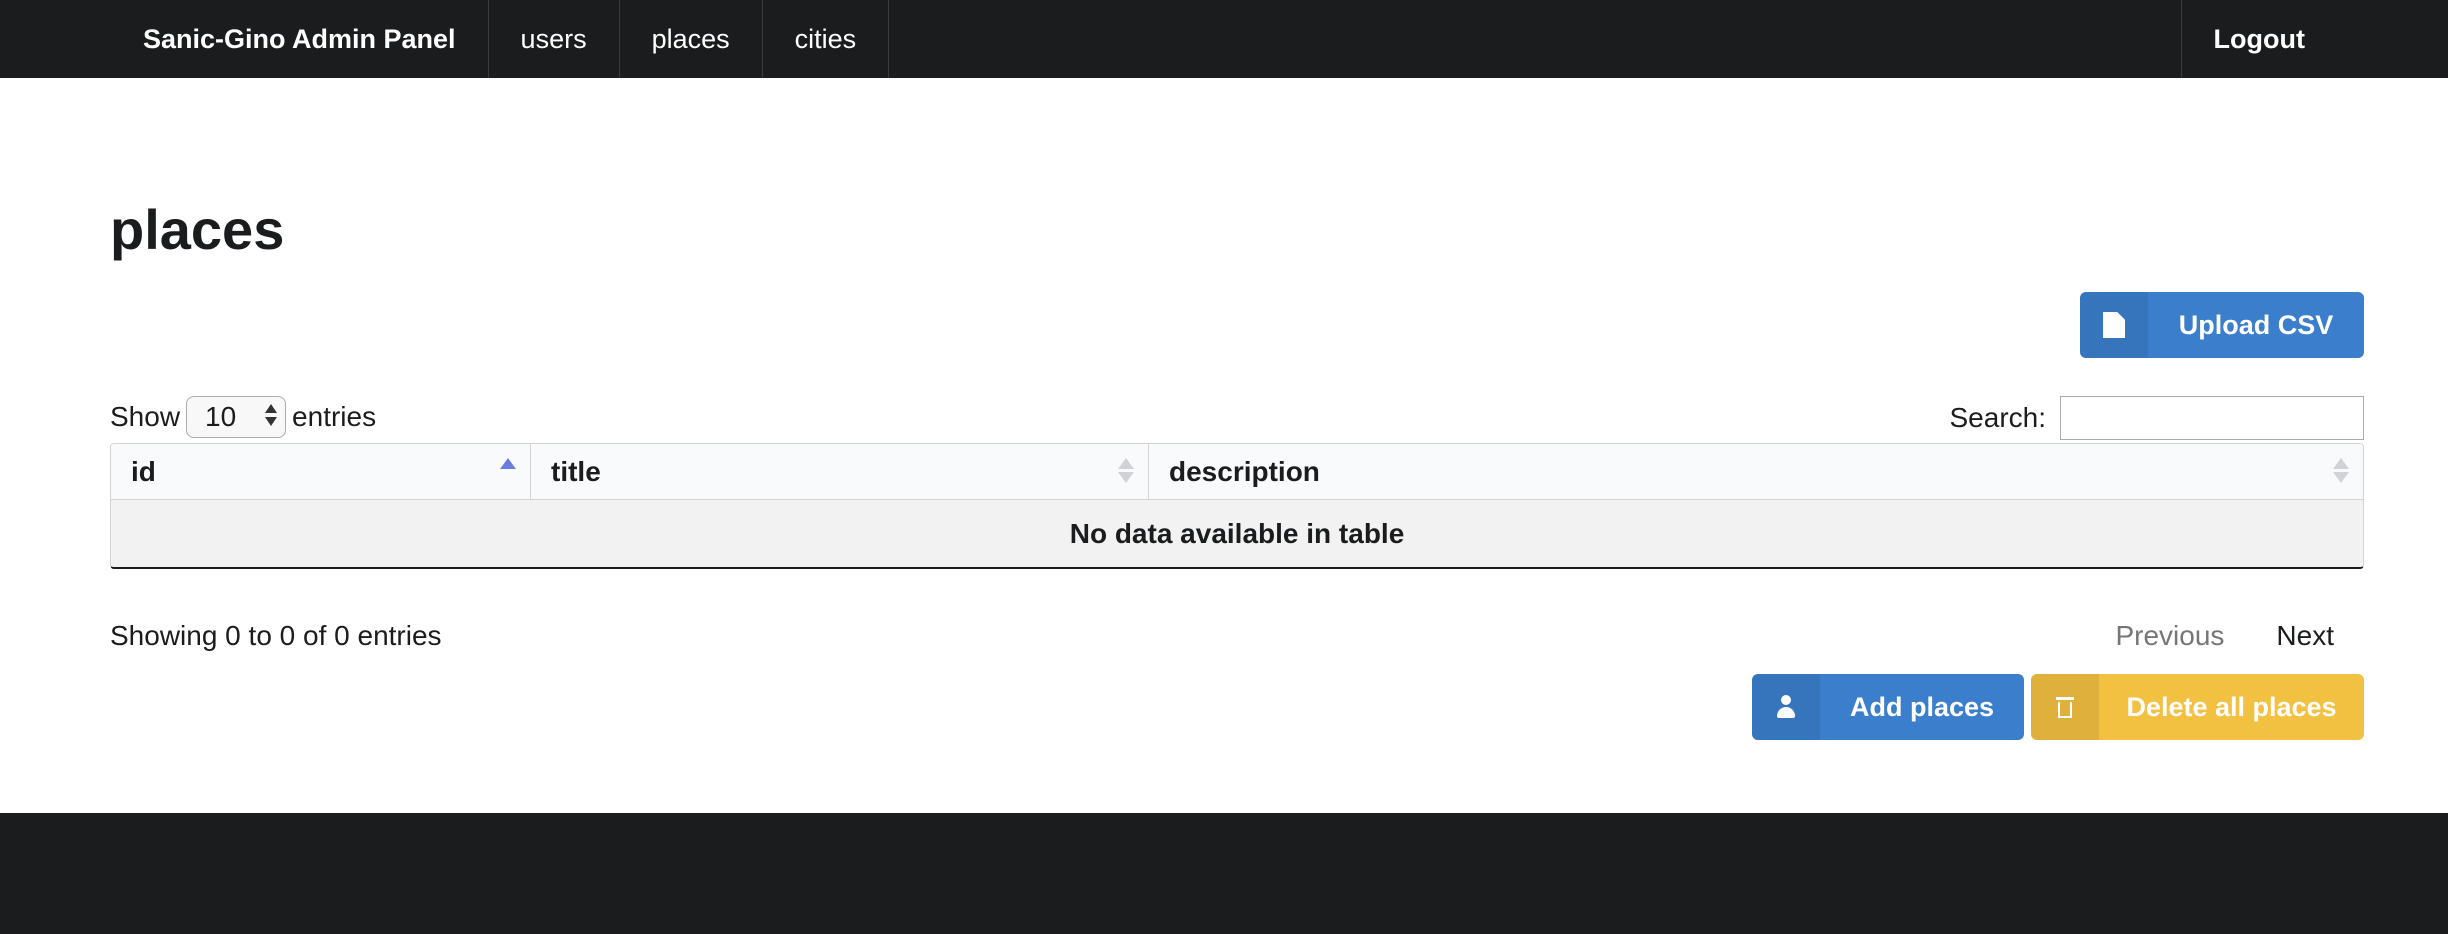  What do you see at coordinates (300, 39) in the screenshot?
I see `brand-link: Sanic-Gino Admin Panel` at bounding box center [300, 39].